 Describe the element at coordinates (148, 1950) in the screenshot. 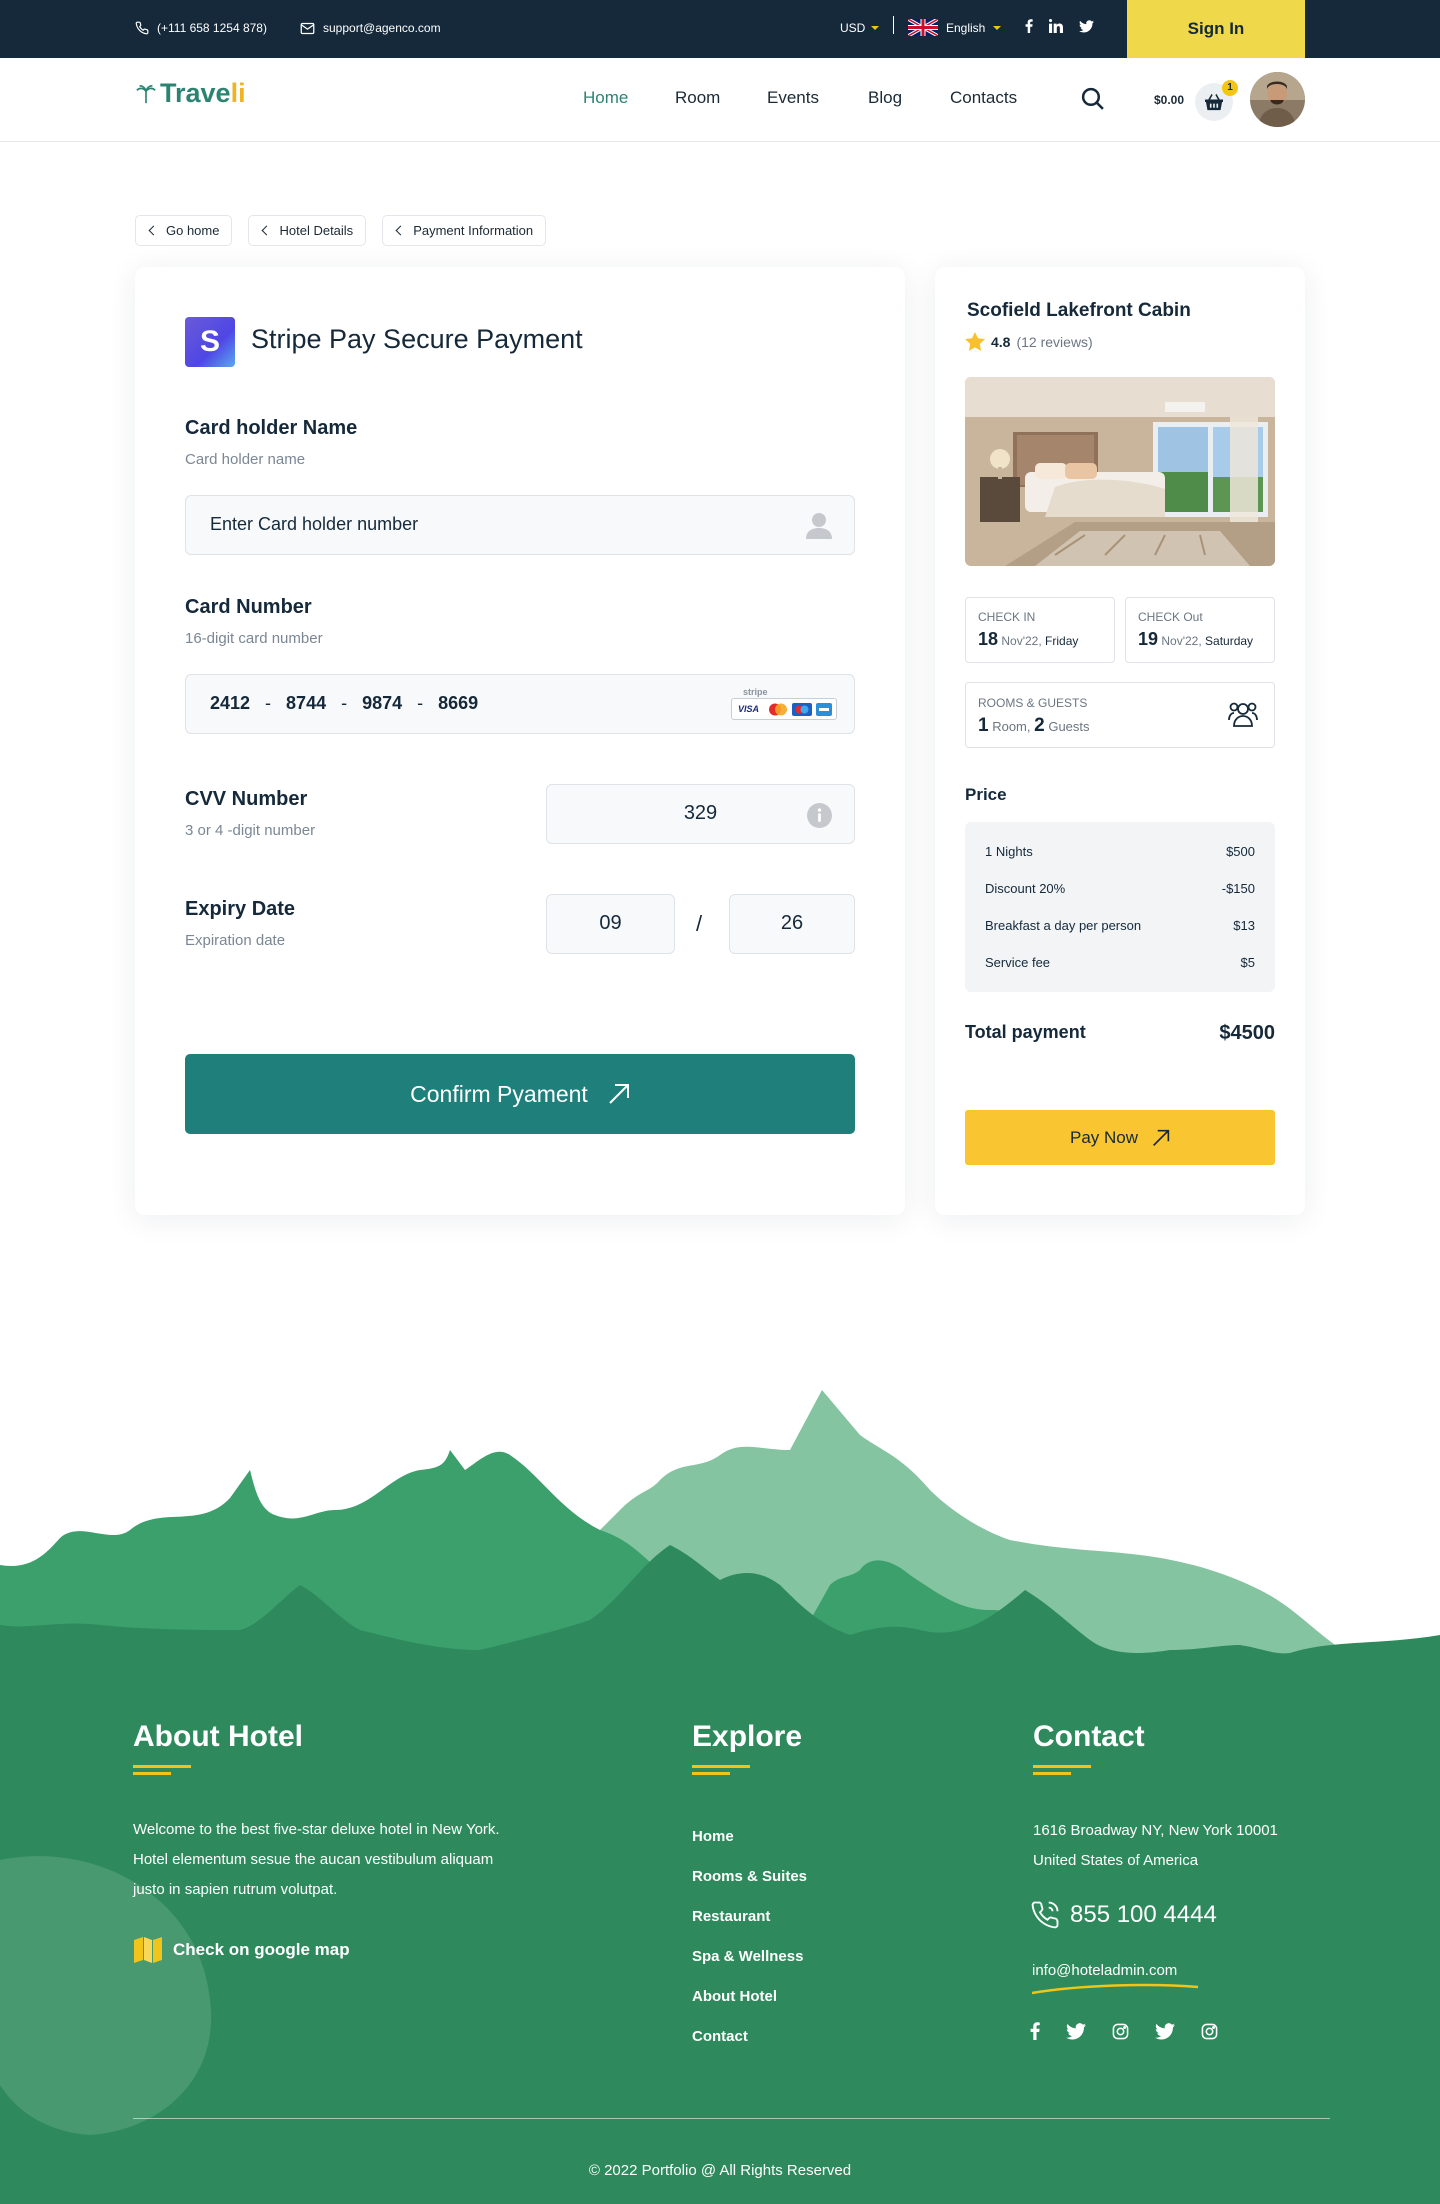

I see `map-icon` at that location.